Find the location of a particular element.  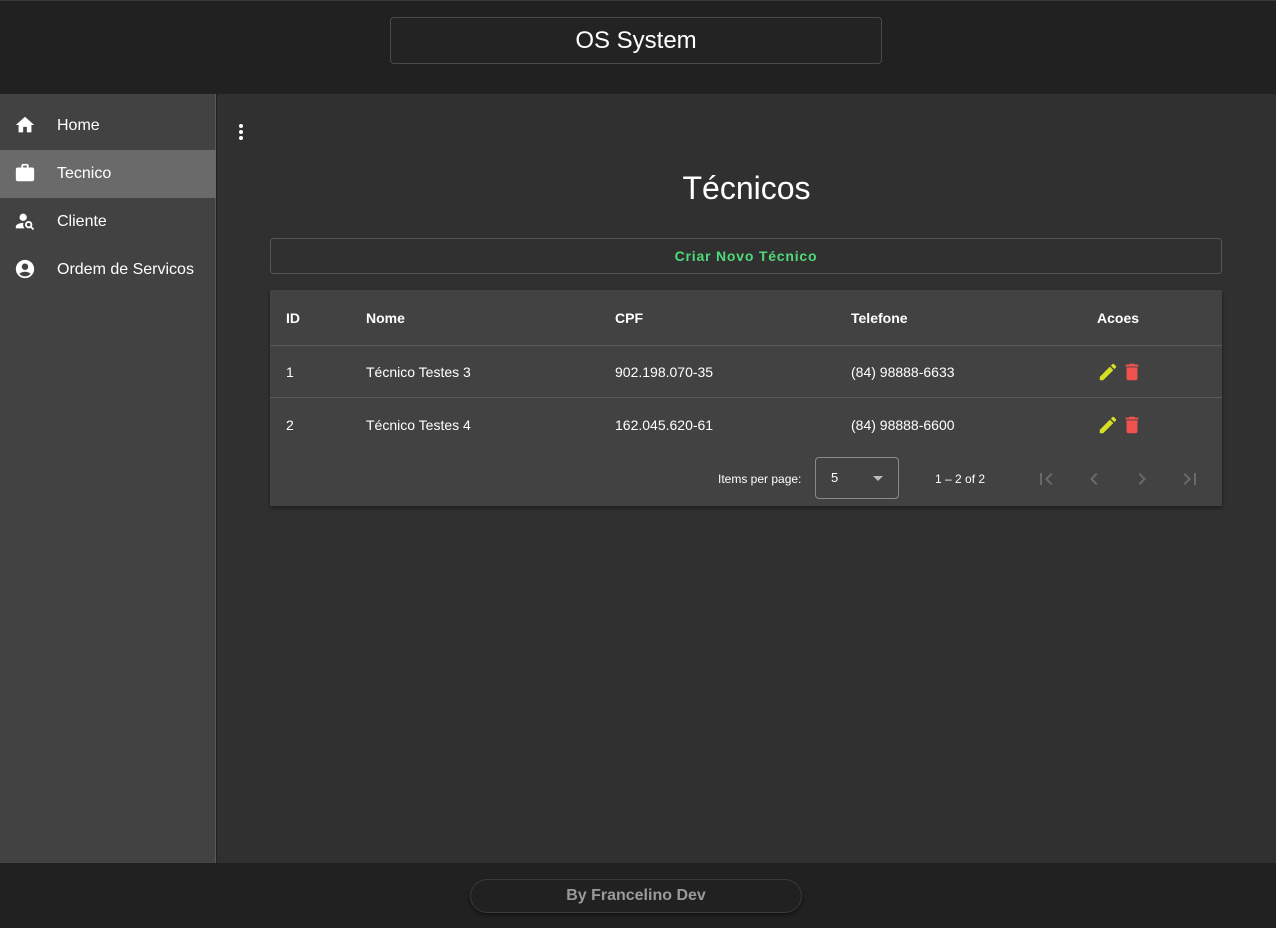

sidebar-item-home: Home is located at coordinates (108, 126).